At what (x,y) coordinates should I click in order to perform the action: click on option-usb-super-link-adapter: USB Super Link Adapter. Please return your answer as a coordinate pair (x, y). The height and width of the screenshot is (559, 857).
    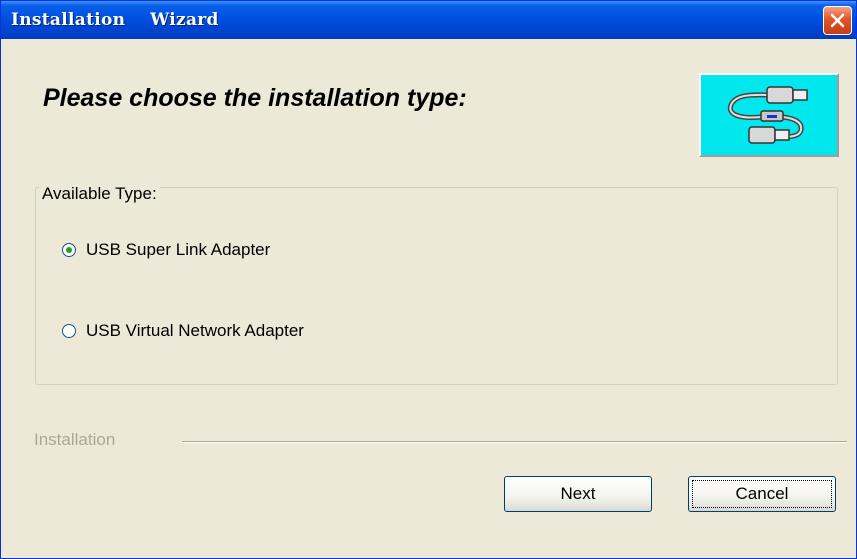
    Looking at the image, I should click on (166, 250).